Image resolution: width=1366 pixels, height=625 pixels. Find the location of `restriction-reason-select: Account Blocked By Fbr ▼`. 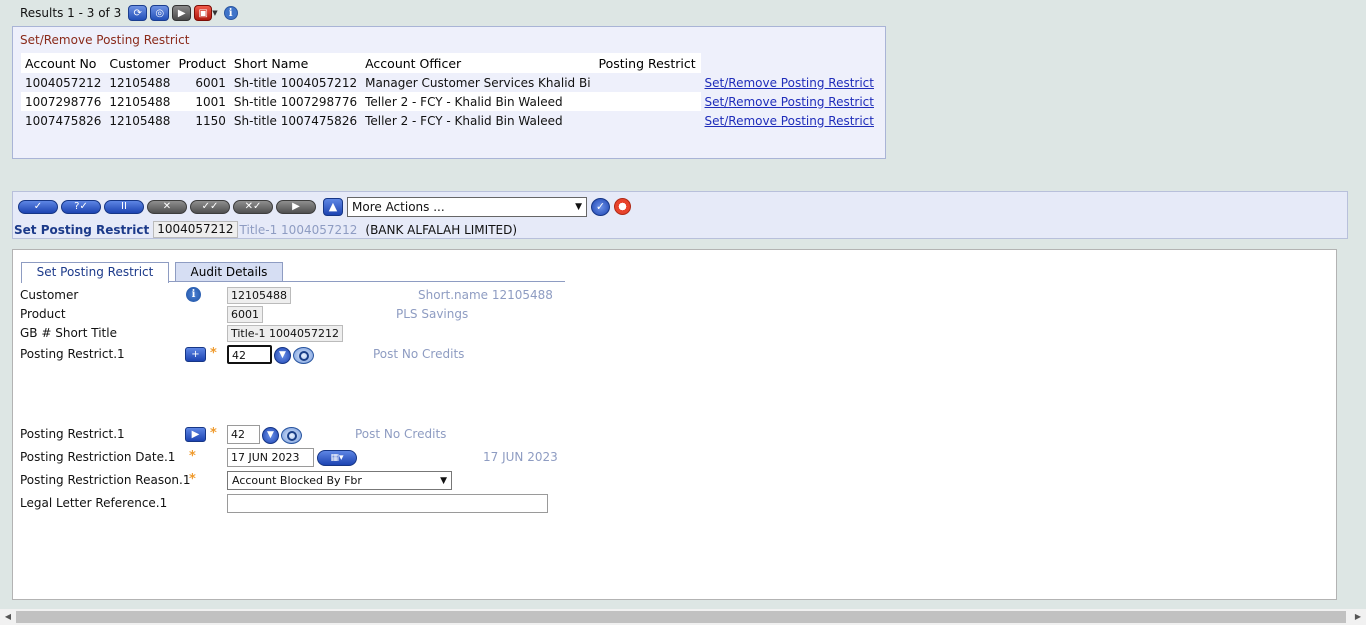

restriction-reason-select: Account Blocked By Fbr ▼ is located at coordinates (339, 480).